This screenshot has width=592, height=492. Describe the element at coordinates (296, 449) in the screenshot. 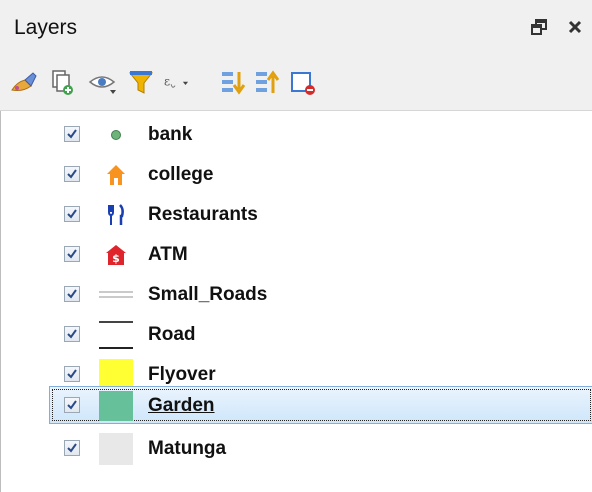

I see `layer-row-matunga: Matunga` at that location.